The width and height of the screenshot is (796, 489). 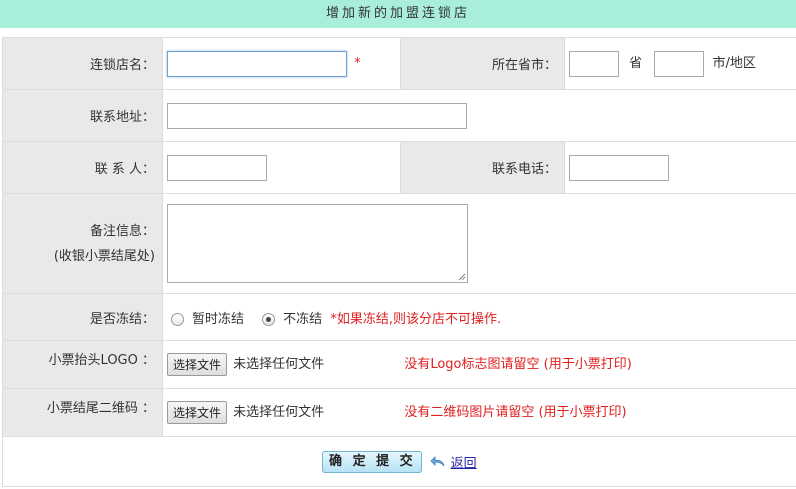 I want to click on freeze-note: *如果冻结,则该分店不可操作., so click(x=416, y=319).